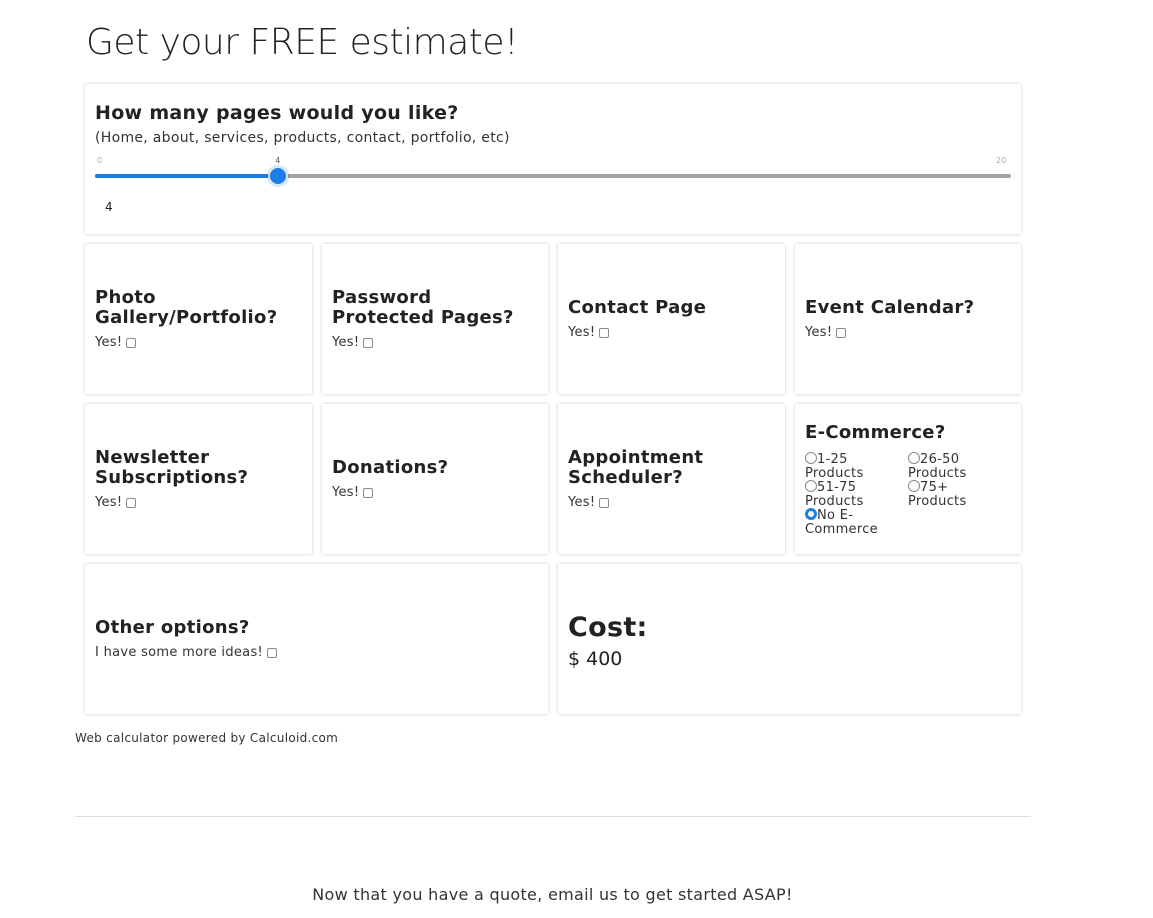 The image size is (1153, 918). Describe the element at coordinates (875, 432) in the screenshot. I see `ecommerce-title: E-Commerce?` at that location.